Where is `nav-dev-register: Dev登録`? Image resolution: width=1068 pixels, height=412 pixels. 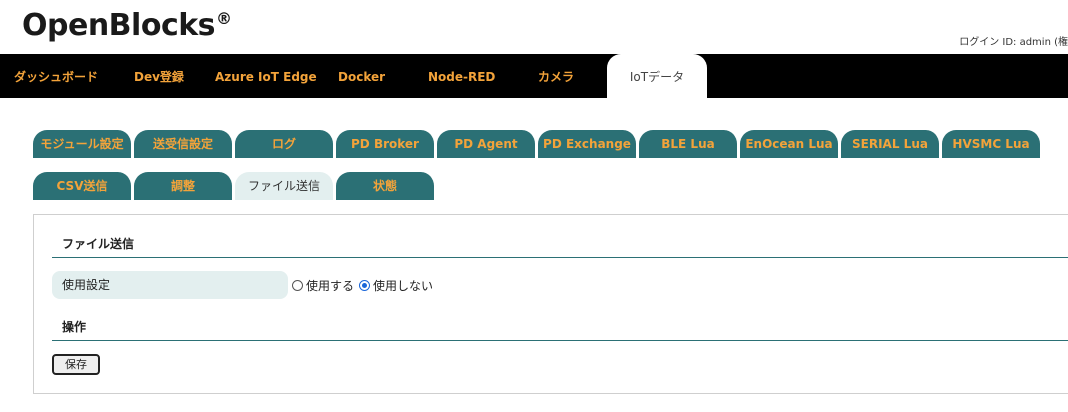 nav-dev-register: Dev登録 is located at coordinates (159, 76).